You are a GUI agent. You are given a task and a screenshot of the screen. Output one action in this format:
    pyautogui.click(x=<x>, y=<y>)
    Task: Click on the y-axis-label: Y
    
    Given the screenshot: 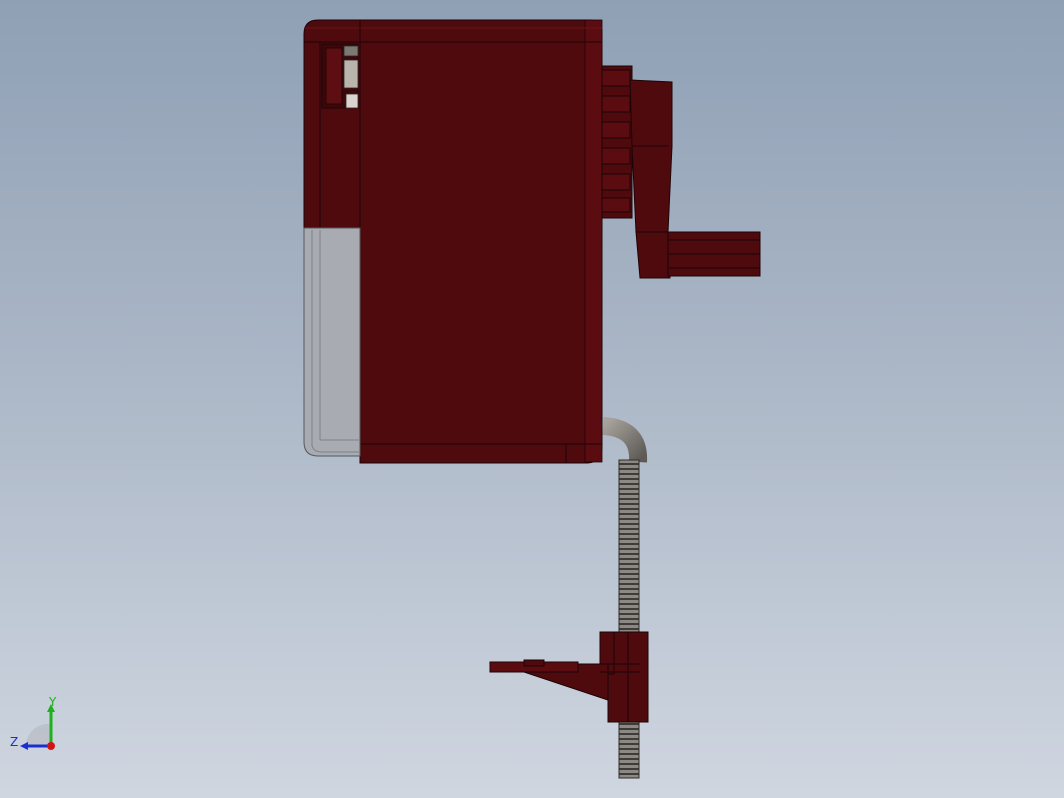 What is the action you would take?
    pyautogui.click(x=52, y=702)
    